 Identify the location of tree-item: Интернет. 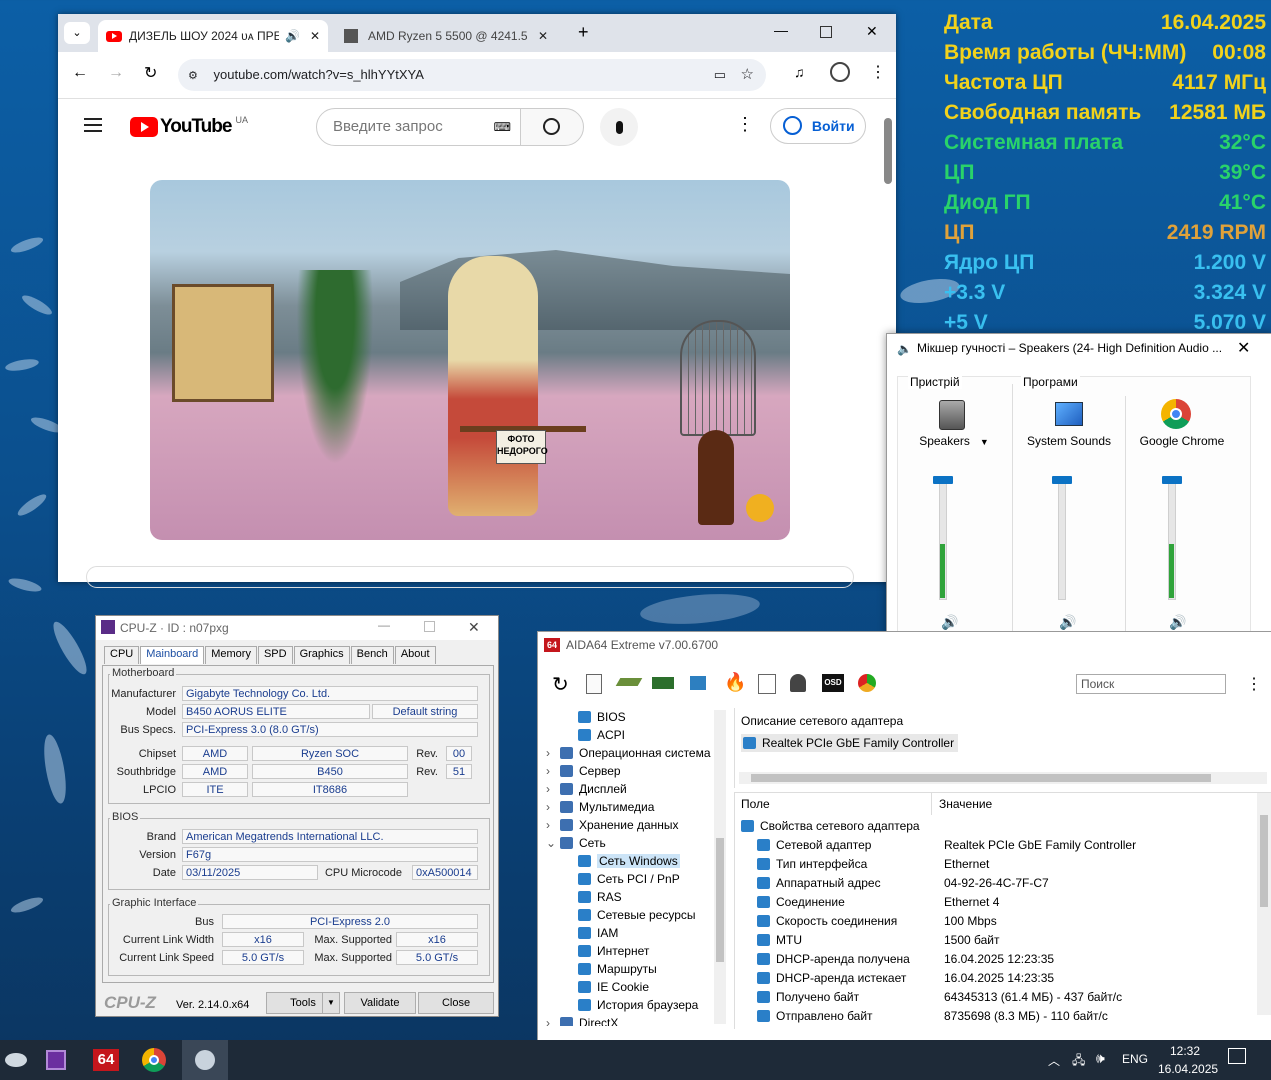
(613, 951).